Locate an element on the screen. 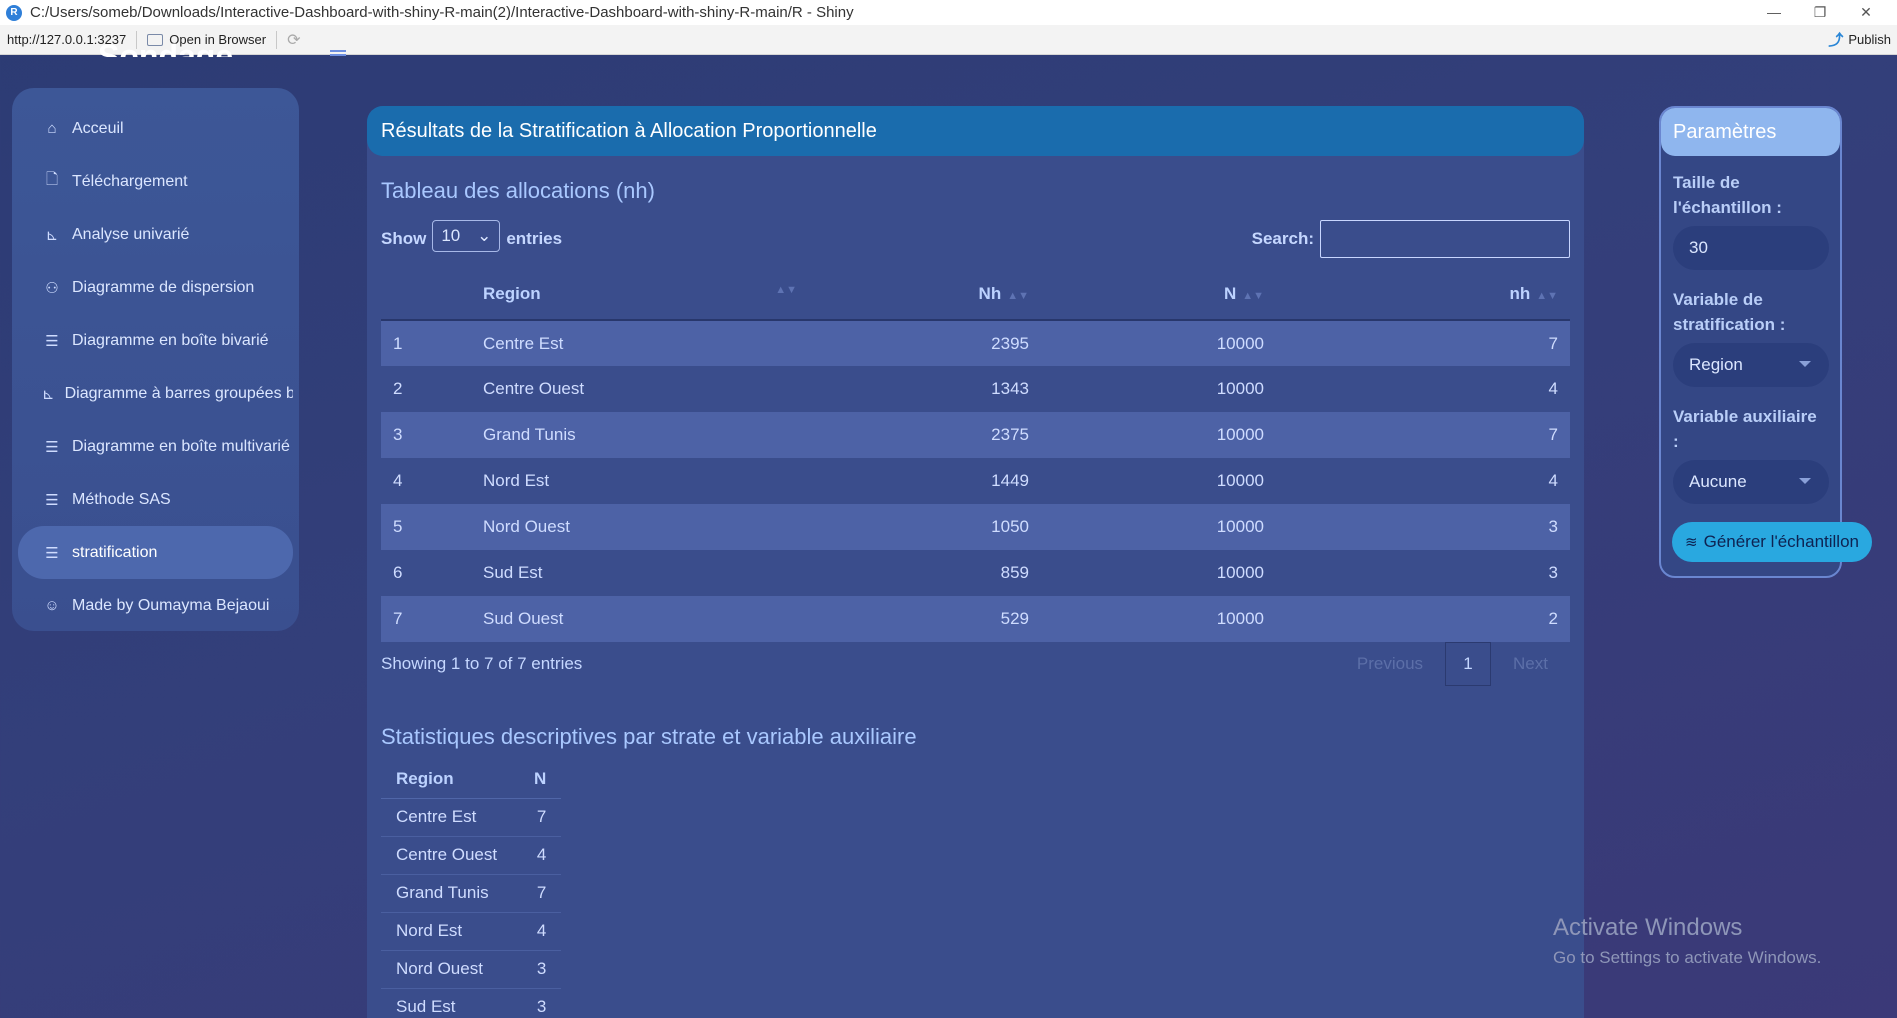  watermark-title: Activate Windows is located at coordinates (1648, 927).